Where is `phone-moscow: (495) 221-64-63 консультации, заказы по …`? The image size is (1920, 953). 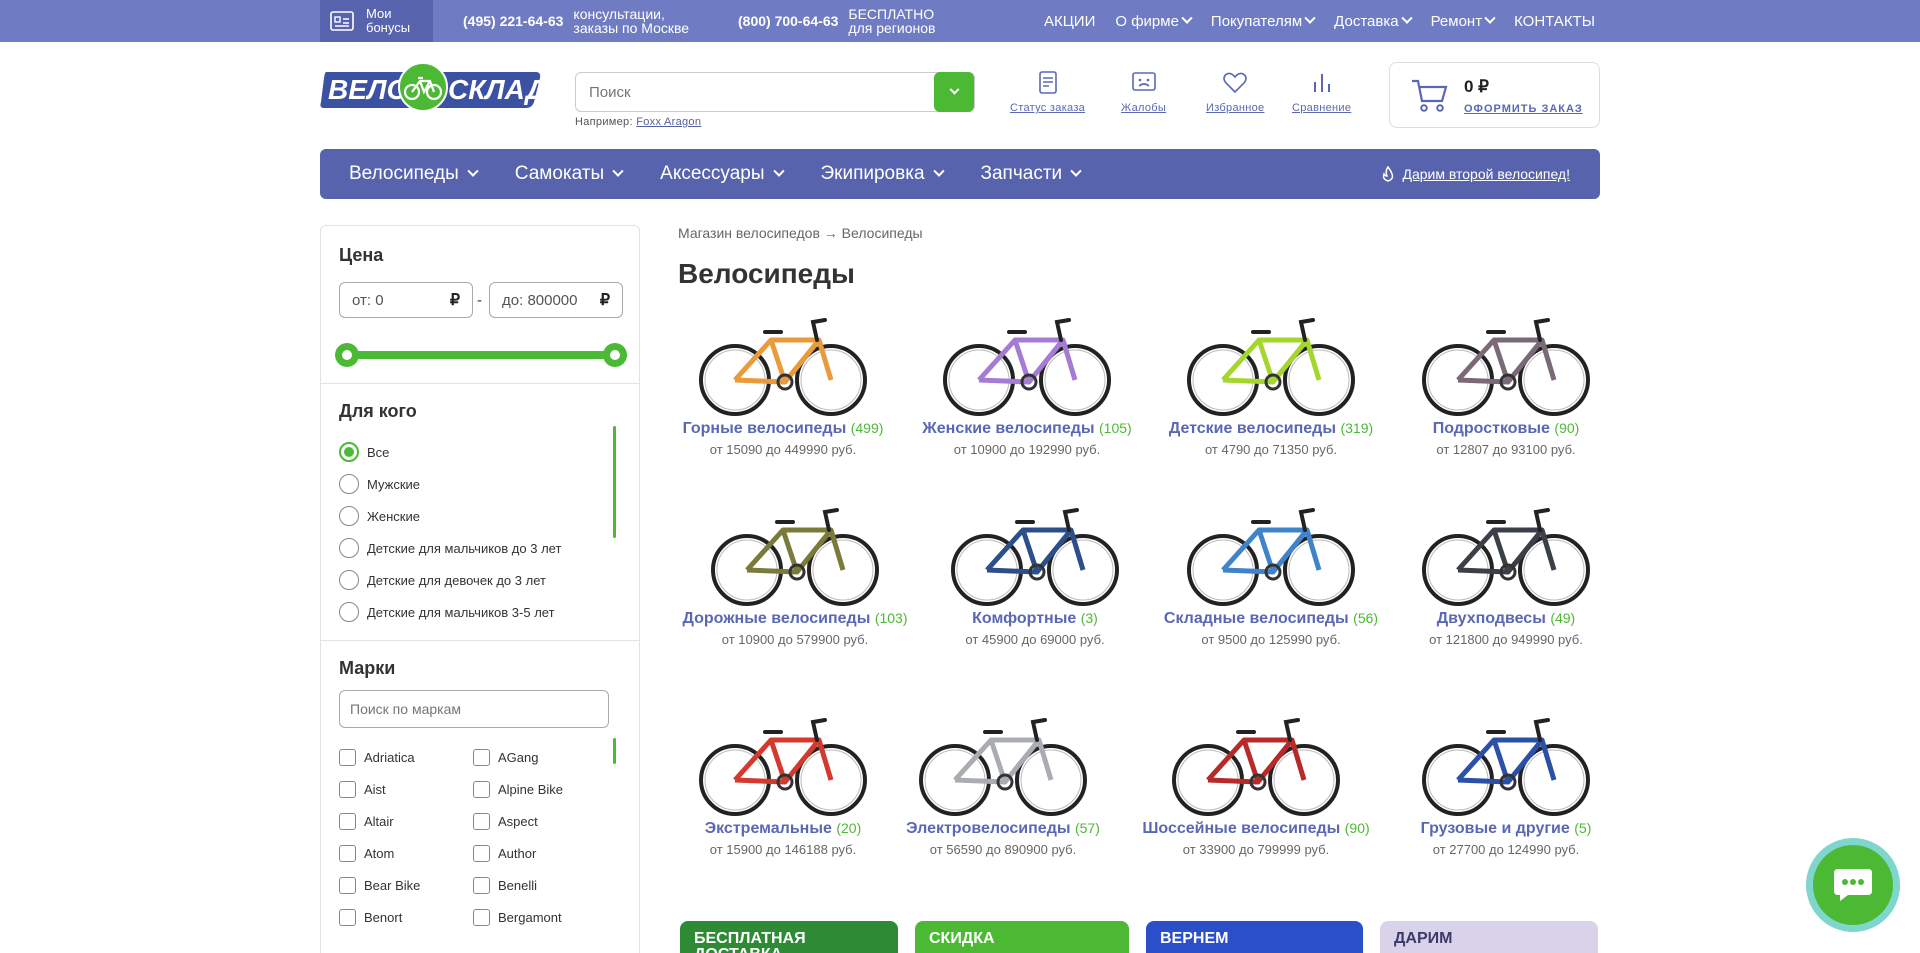
phone-moscow: (495) 221-64-63 консультации, заказы по … is located at coordinates (578, 21).